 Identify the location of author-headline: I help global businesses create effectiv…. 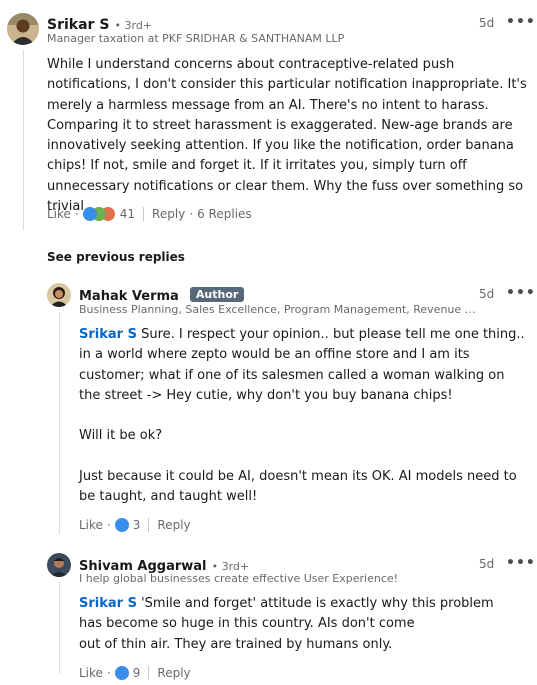
(239, 578).